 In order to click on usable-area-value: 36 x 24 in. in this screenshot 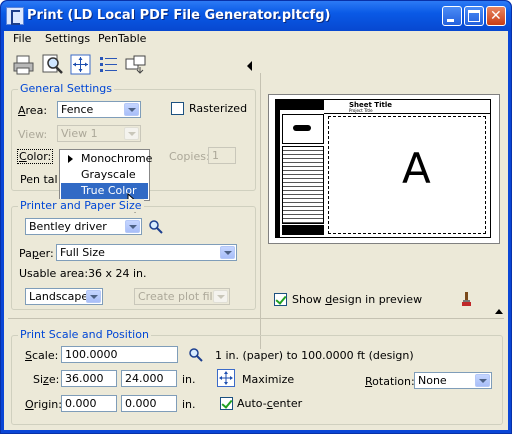, I will do `click(117, 273)`.